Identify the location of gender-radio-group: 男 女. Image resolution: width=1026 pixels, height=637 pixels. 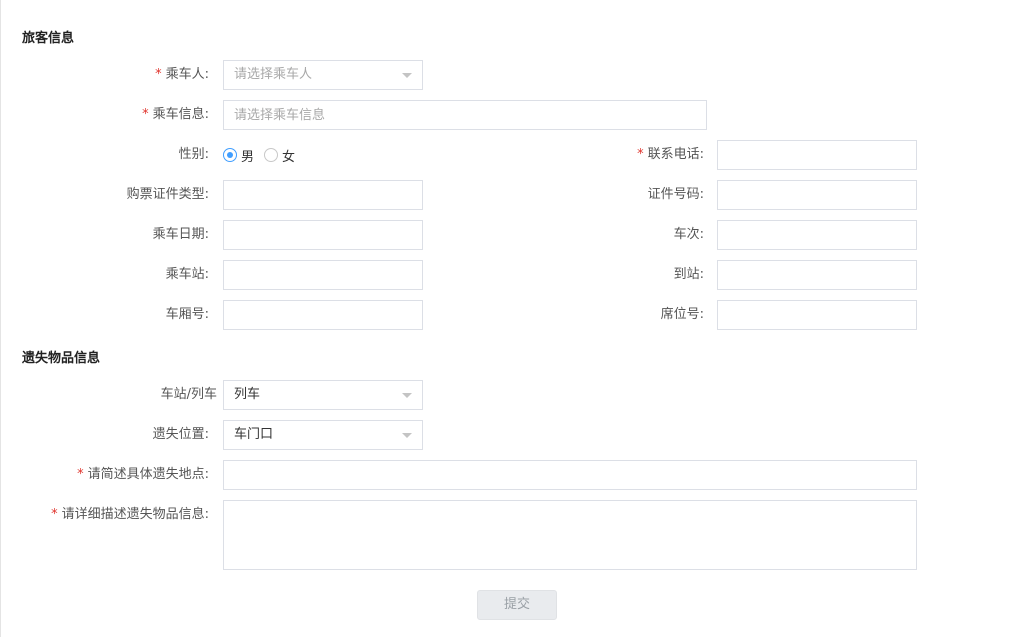
(264, 155).